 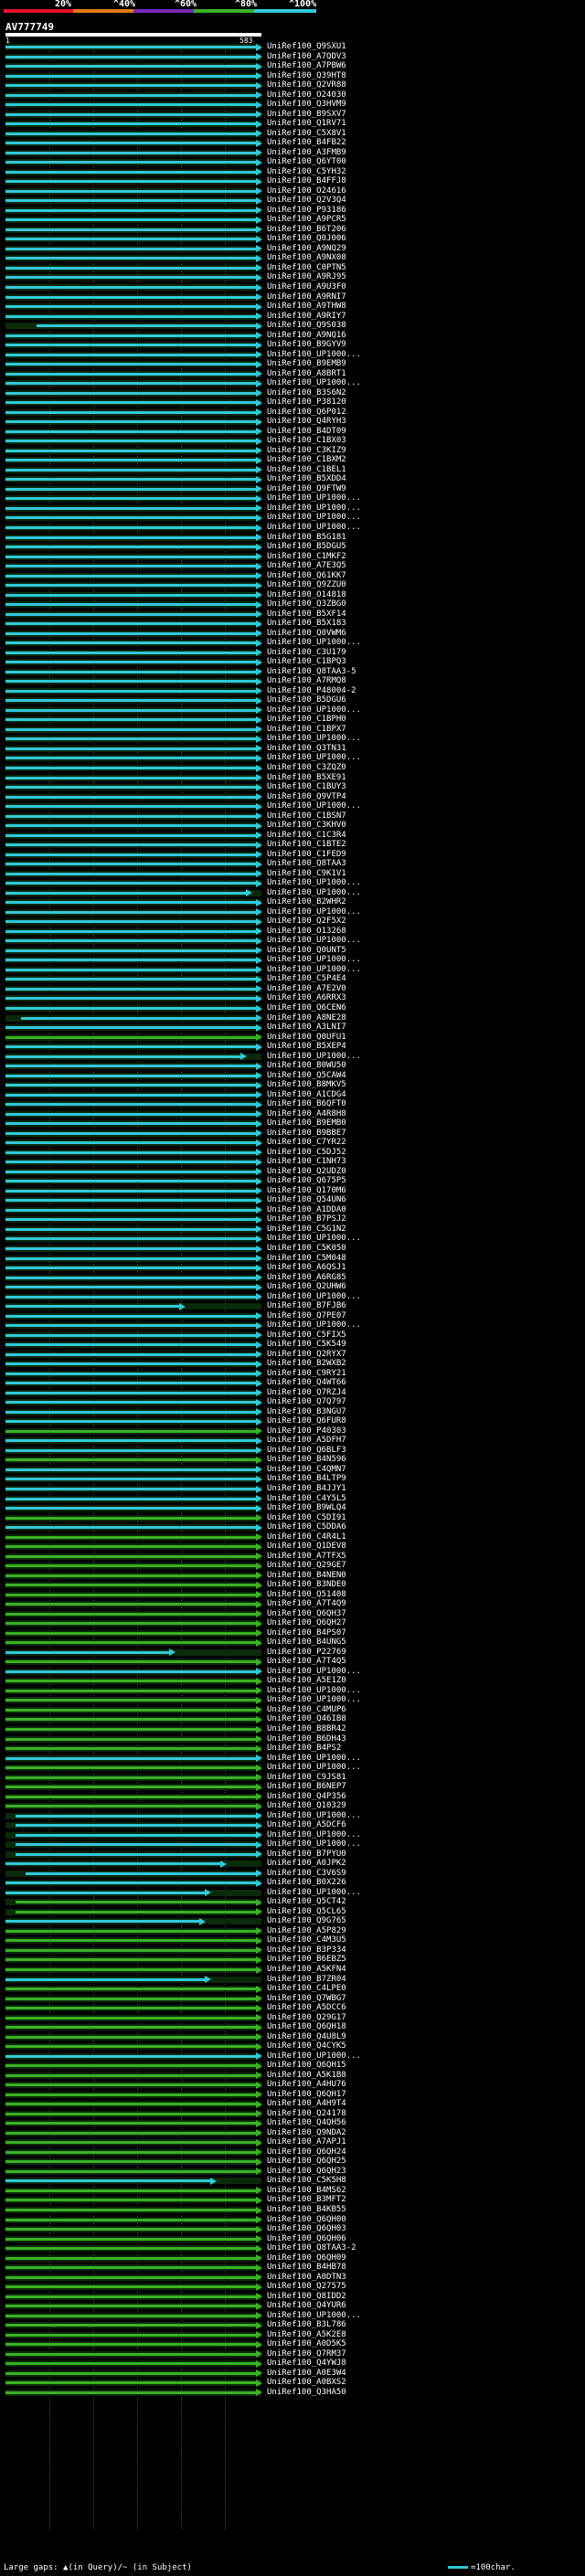 What do you see at coordinates (307, 1460) in the screenshot?
I see `hit-label: UniRef100_B4N596` at bounding box center [307, 1460].